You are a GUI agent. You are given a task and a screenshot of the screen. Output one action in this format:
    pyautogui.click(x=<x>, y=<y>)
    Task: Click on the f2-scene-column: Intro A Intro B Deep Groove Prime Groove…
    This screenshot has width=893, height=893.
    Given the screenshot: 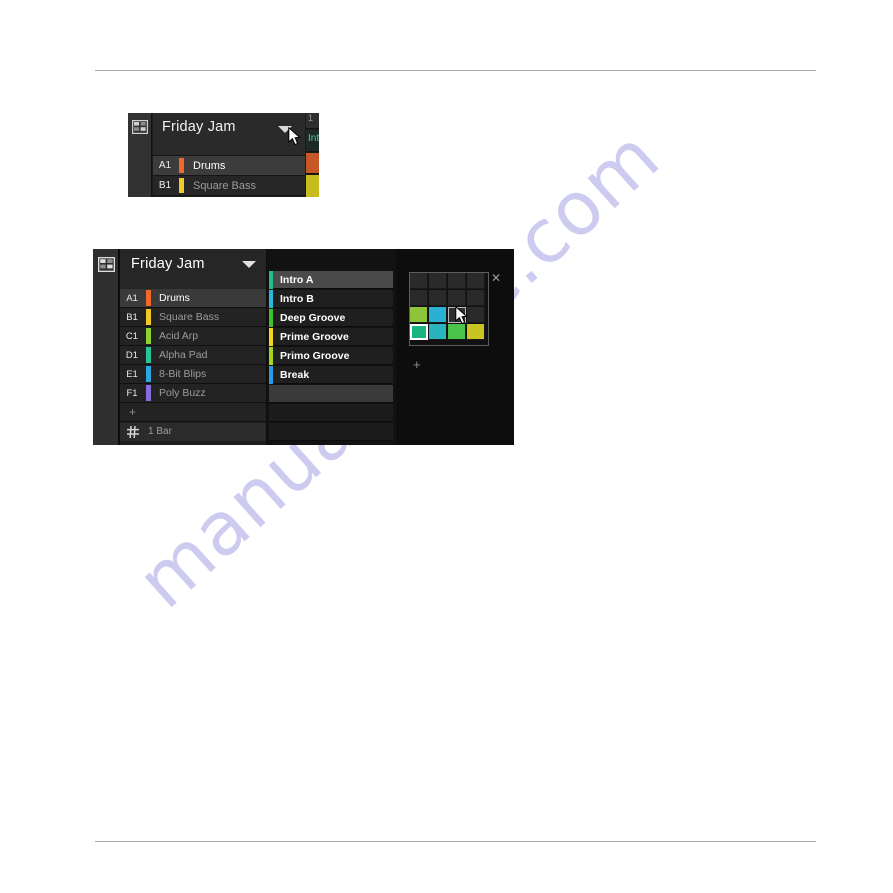 What is the action you would take?
    pyautogui.click(x=331, y=347)
    